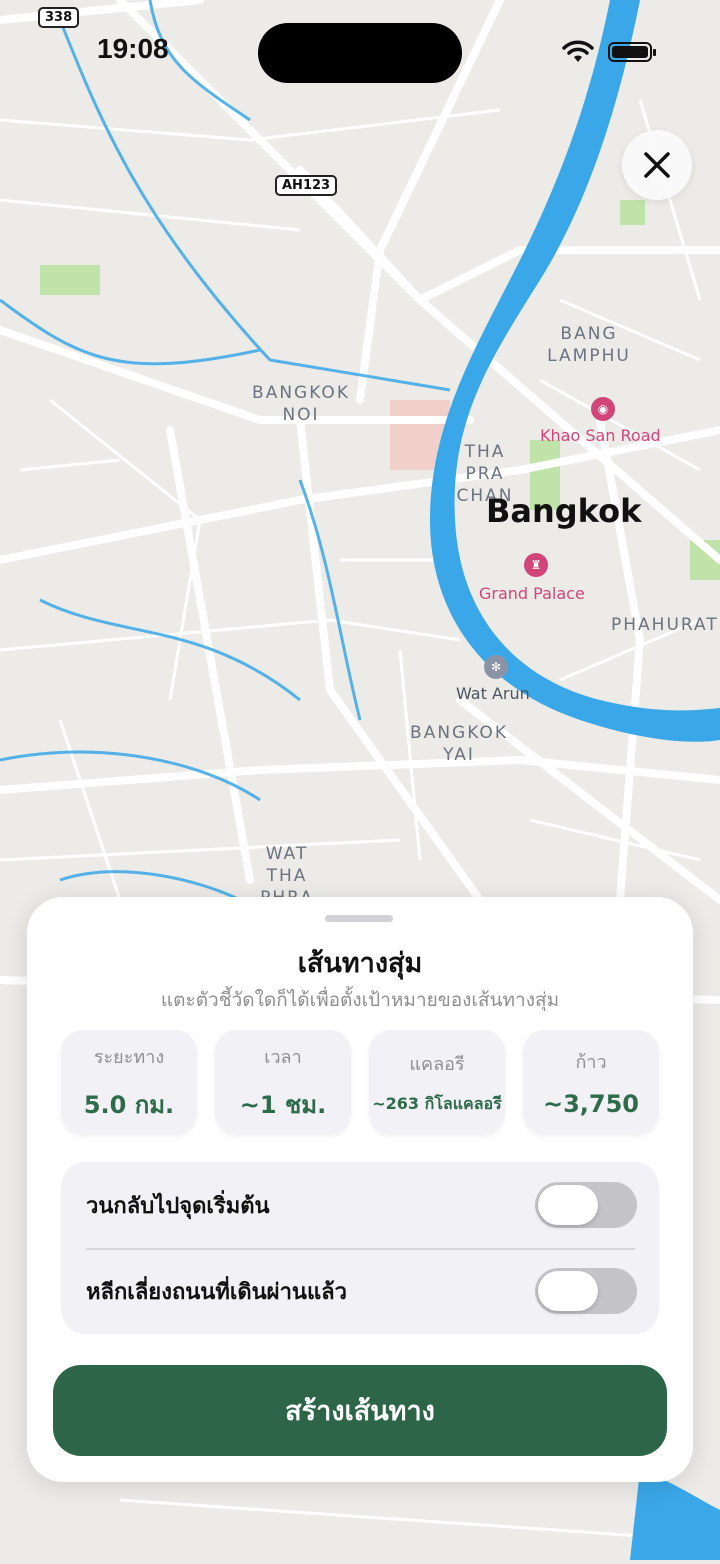  What do you see at coordinates (360, 53) in the screenshot?
I see `dynamic-island` at bounding box center [360, 53].